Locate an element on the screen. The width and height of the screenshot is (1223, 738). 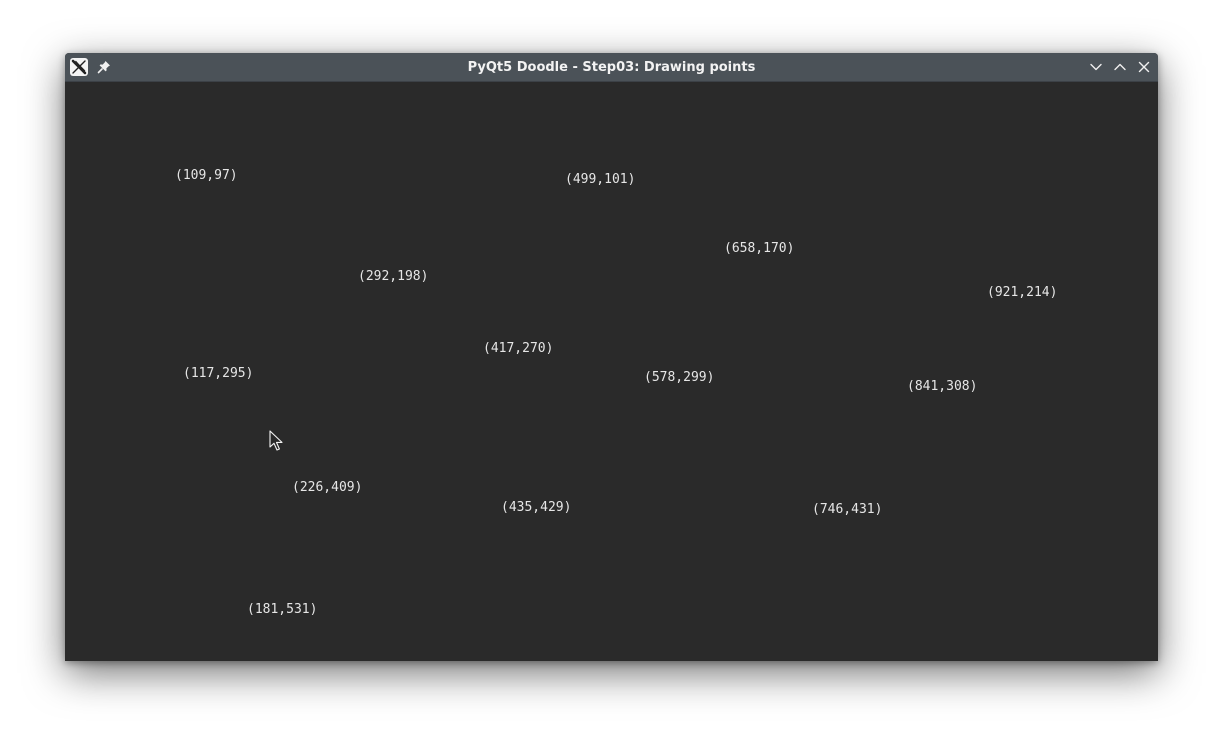
title-bar: PyQt5 Doodle - Step03: Drawing points is located at coordinates (611, 67).